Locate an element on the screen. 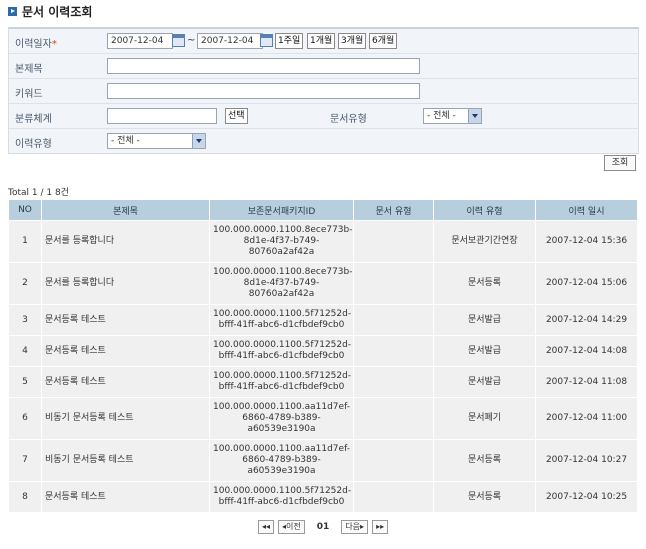  calendar-to-icon is located at coordinates (266, 40).